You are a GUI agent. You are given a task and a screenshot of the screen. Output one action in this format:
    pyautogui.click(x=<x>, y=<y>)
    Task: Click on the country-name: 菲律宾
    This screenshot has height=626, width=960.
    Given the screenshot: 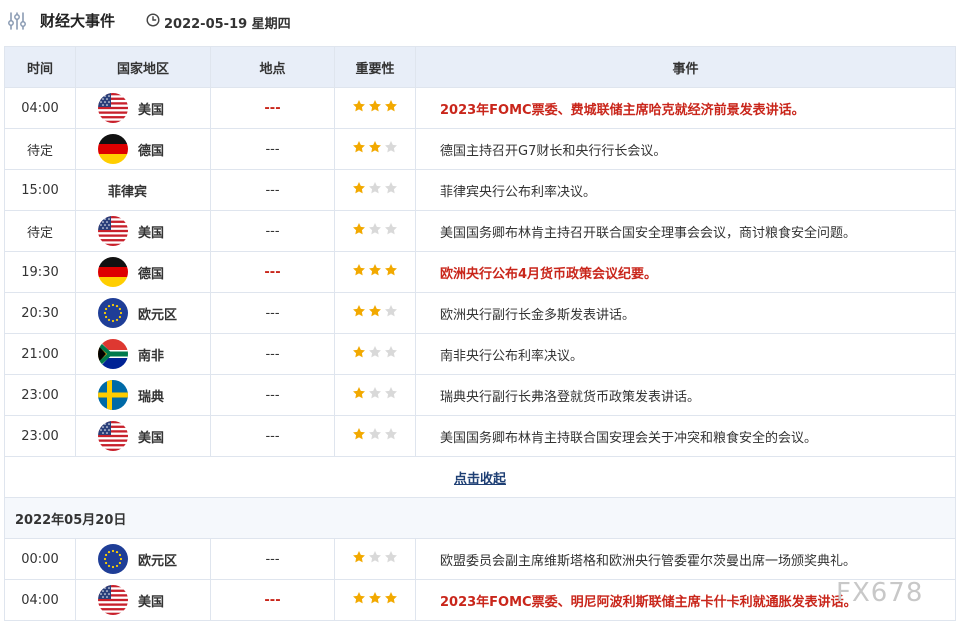 What is the action you would take?
    pyautogui.click(x=128, y=192)
    